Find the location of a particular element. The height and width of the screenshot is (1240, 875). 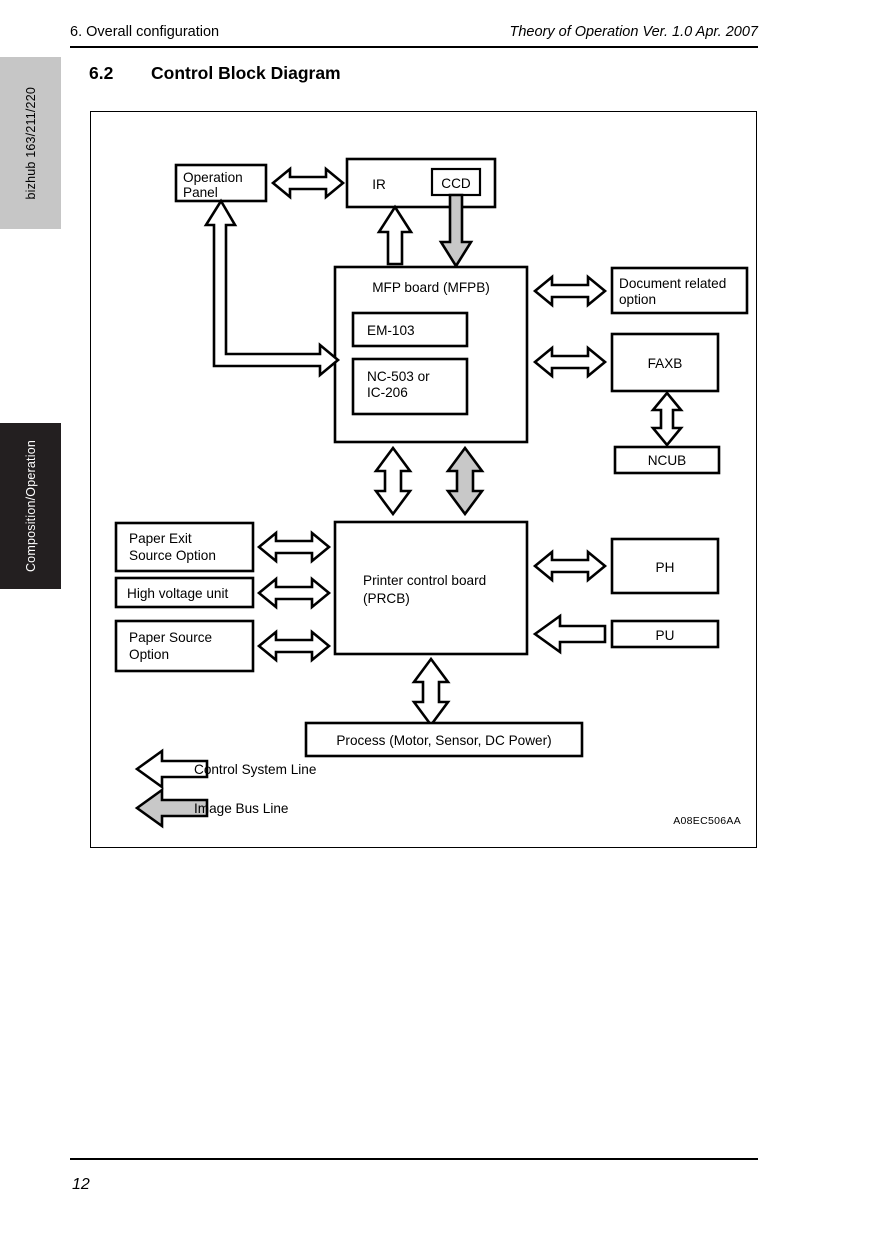

arrow-mfp-board-to-ir is located at coordinates (395, 235).